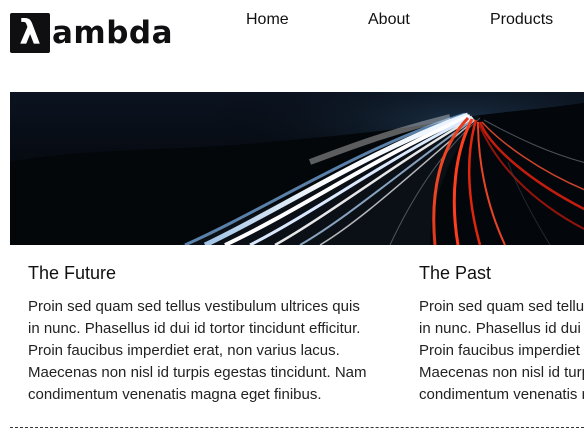  What do you see at coordinates (72, 273) in the screenshot?
I see `article-title: The Future` at bounding box center [72, 273].